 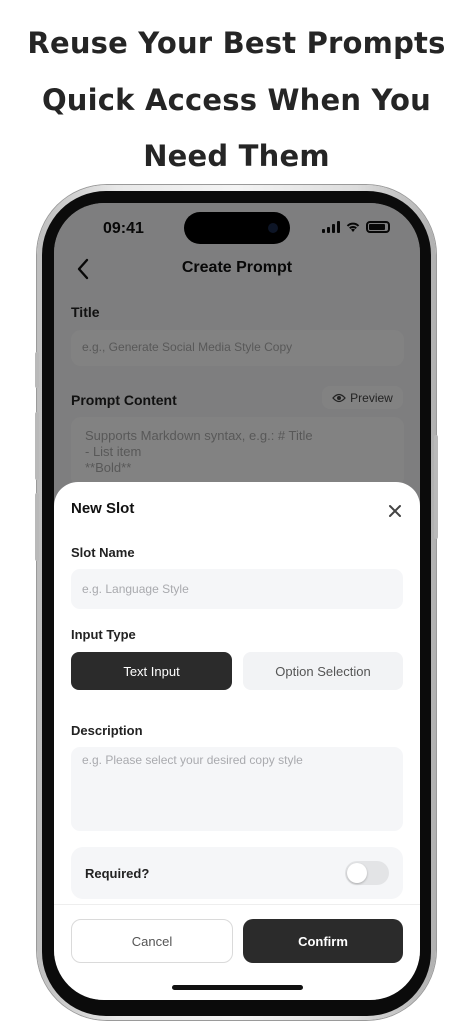 I want to click on required-toggle, so click(x=367, y=873).